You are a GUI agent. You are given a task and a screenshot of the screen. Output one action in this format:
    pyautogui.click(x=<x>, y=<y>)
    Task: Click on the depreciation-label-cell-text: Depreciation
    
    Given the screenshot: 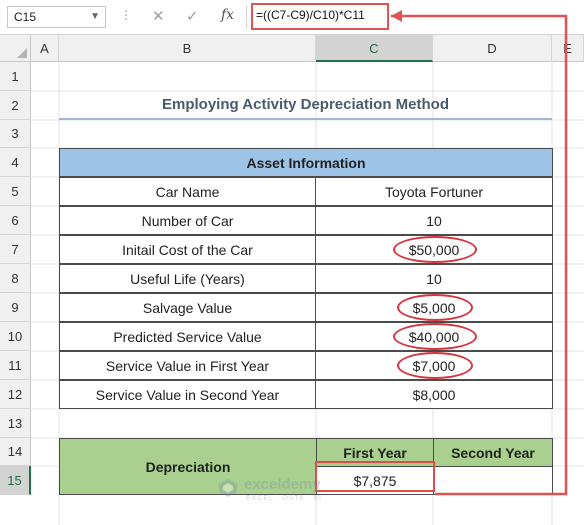 What is the action you would take?
    pyautogui.click(x=188, y=466)
    